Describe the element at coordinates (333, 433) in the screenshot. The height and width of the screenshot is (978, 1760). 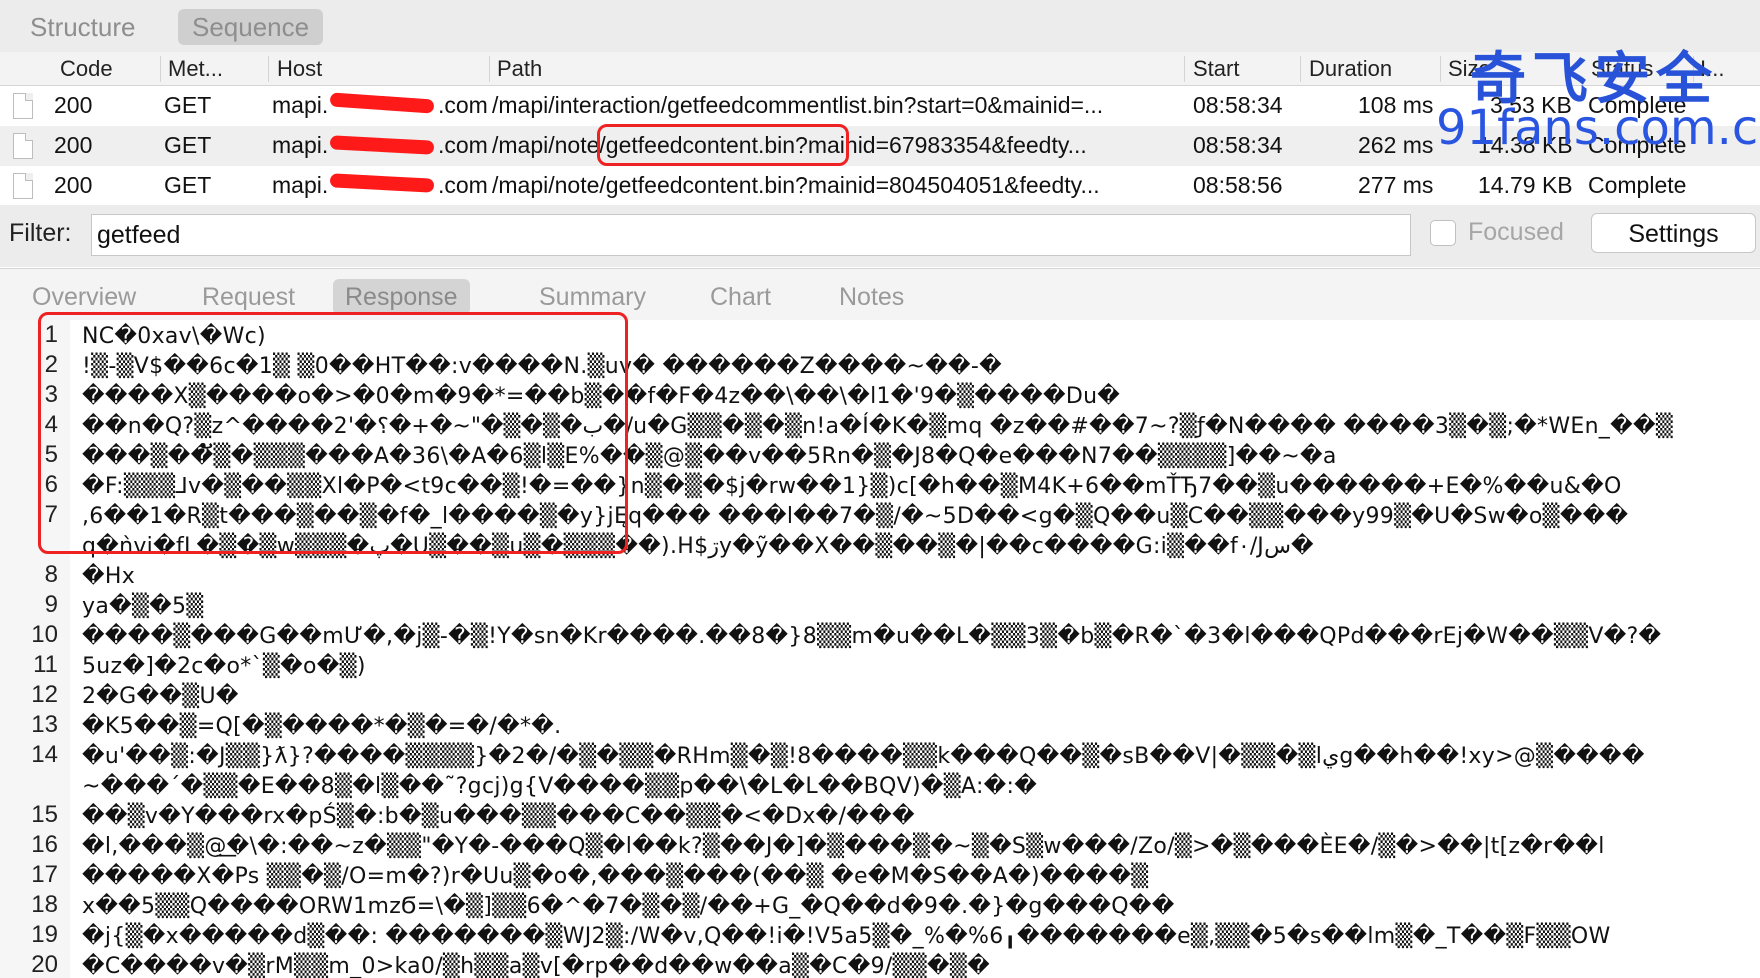
I see `response-highlight-box` at that location.